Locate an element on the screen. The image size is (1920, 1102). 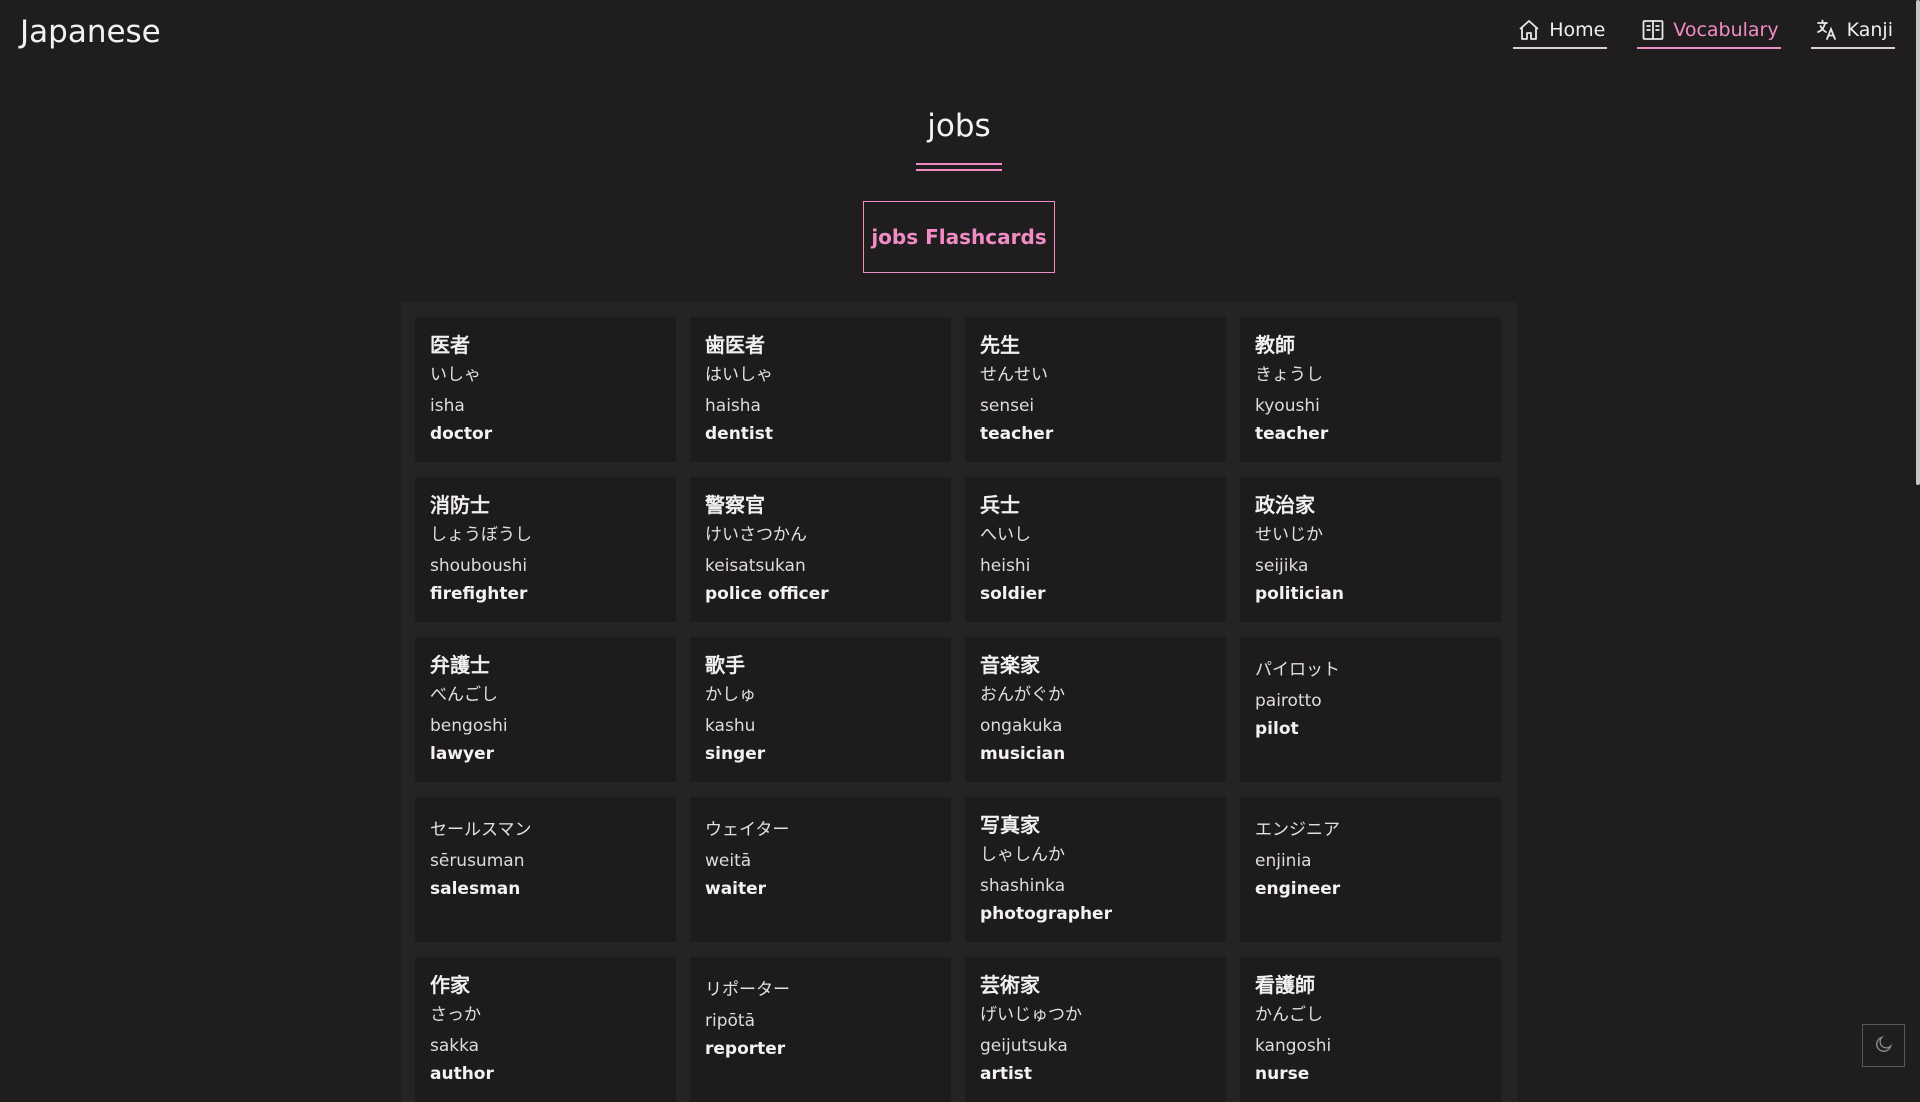
vocab-kana: ウェイター is located at coordinates (747, 830).